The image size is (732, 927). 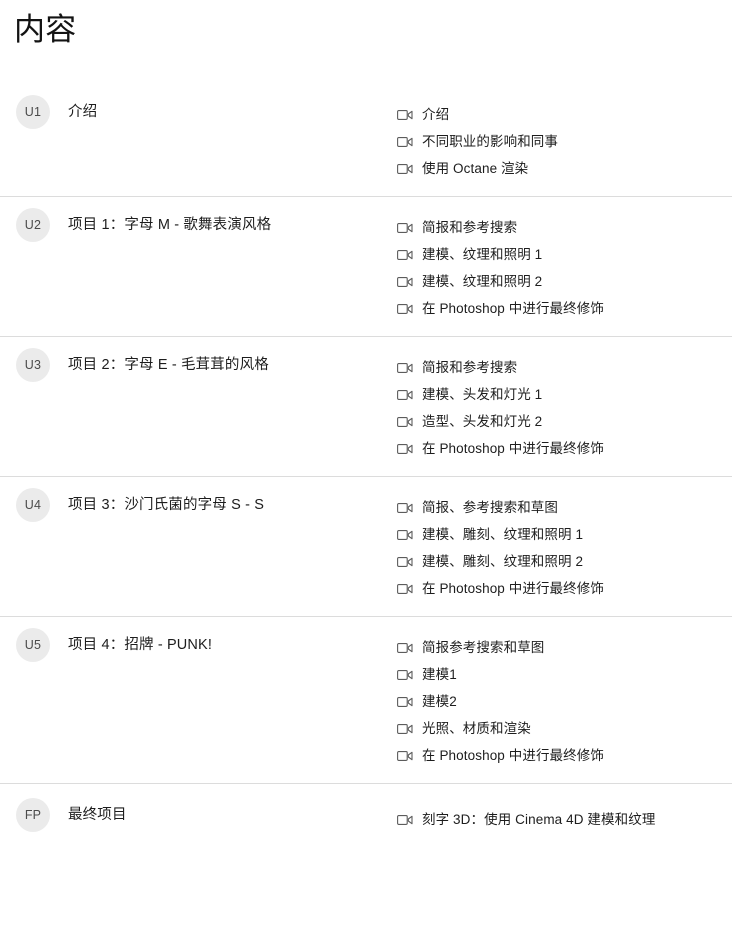 What do you see at coordinates (564, 728) in the screenshot?
I see `lesson-item: 光照、材质和渲染` at bounding box center [564, 728].